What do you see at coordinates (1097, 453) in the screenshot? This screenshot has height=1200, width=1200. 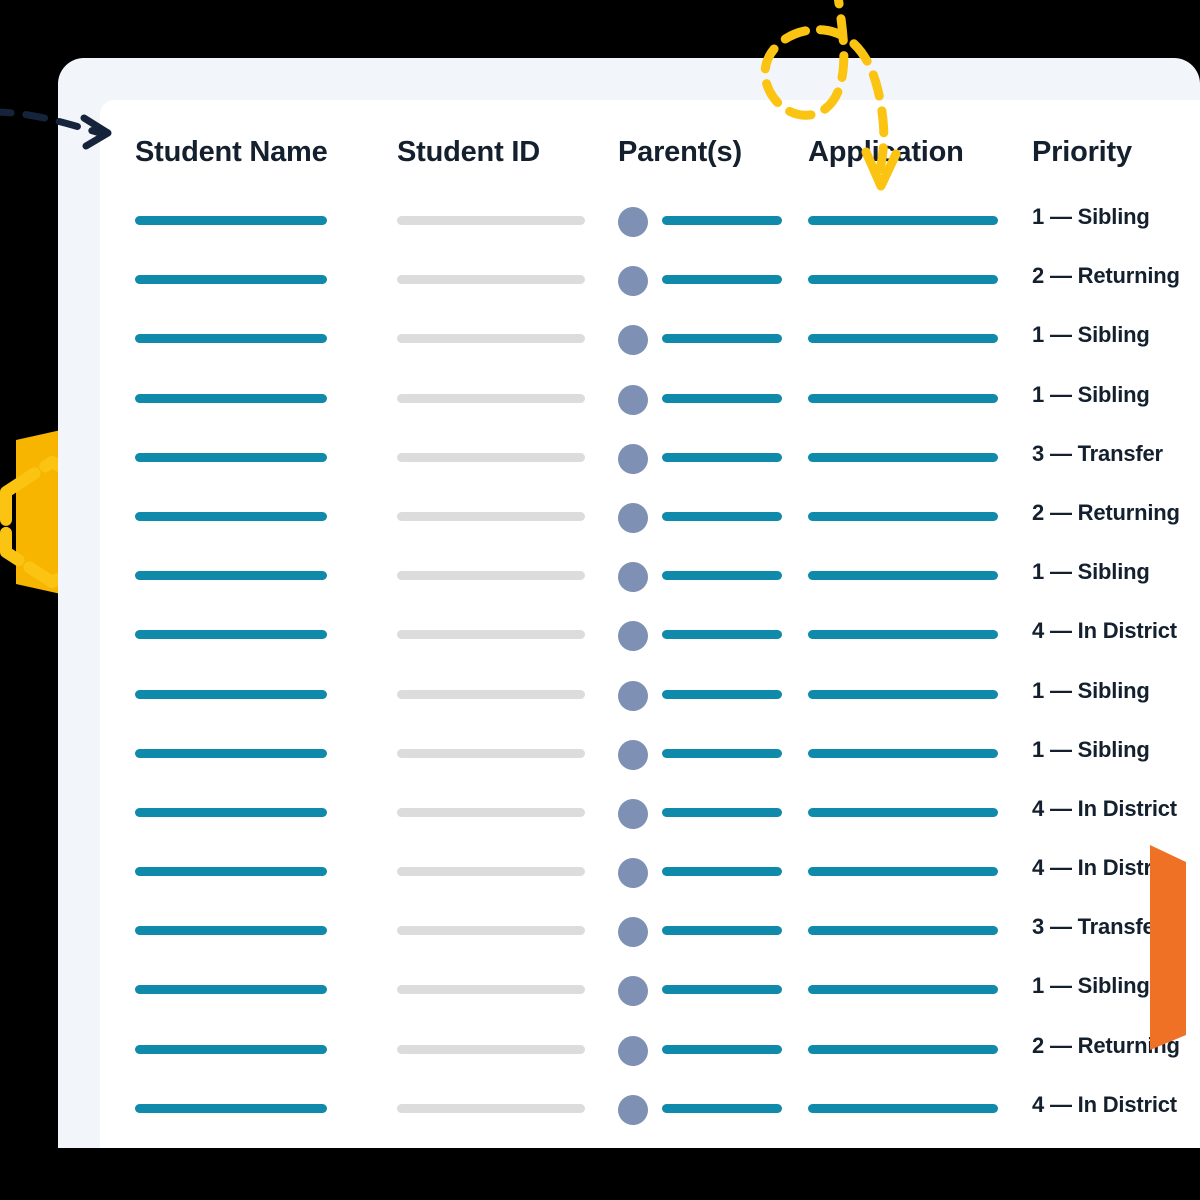 I see `priority-label: 3 — Transfer` at bounding box center [1097, 453].